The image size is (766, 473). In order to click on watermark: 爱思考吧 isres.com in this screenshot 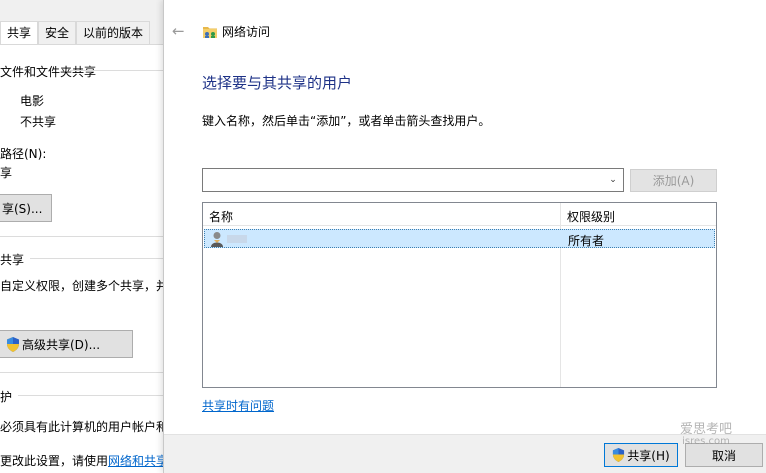, I will do `click(705, 435)`.